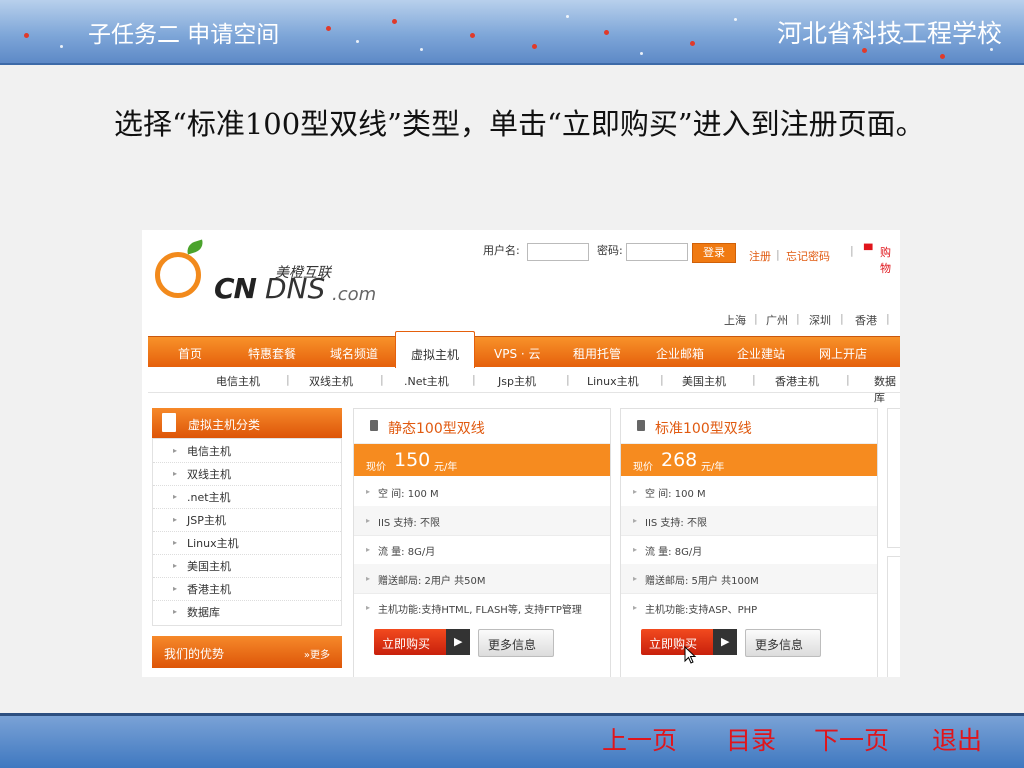 This screenshot has width=1024, height=768. I want to click on card-header: 标准100型双线, so click(749, 426).